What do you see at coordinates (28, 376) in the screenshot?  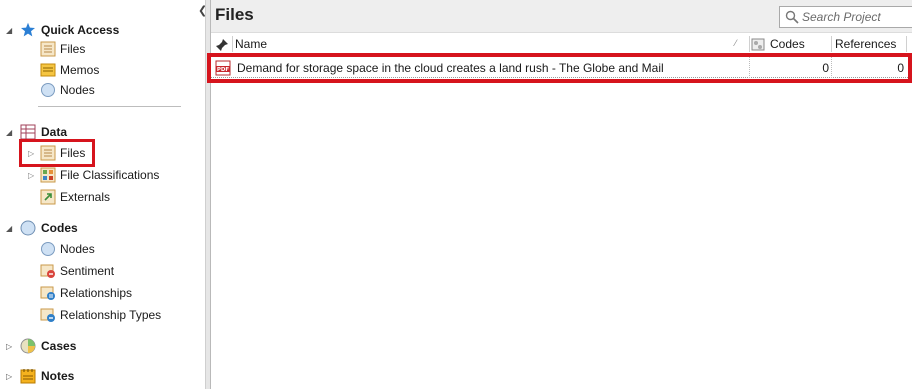 I see `notes-icon` at bounding box center [28, 376].